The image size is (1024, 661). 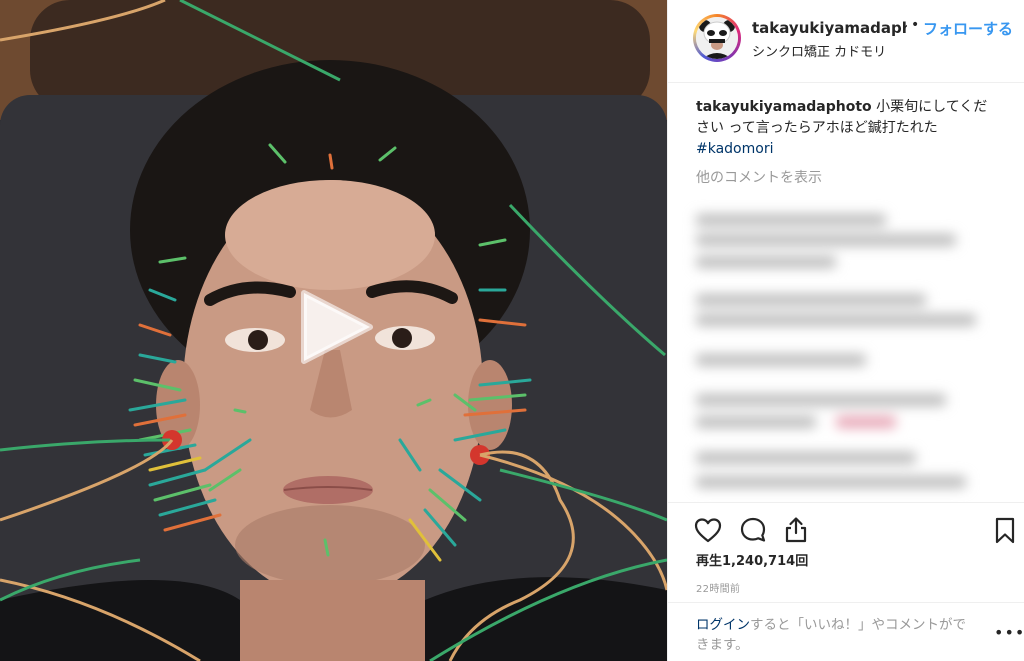 What do you see at coordinates (819, 50) in the screenshot?
I see `post-location: シンクロ矯正 カドモリ` at bounding box center [819, 50].